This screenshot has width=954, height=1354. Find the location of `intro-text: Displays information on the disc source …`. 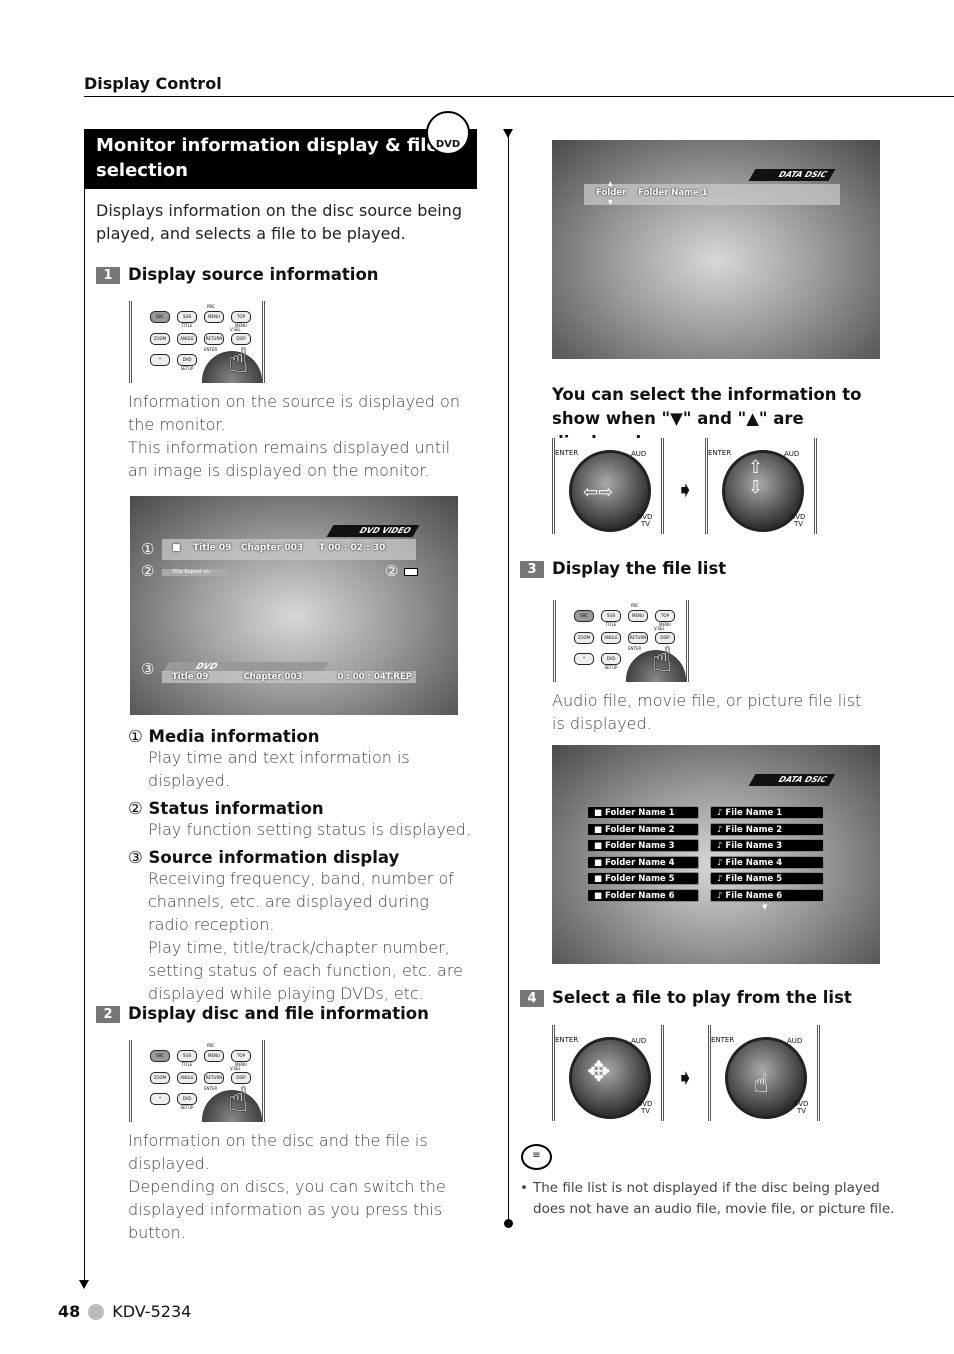

intro-text: Displays information on the disc source … is located at coordinates (279, 222).